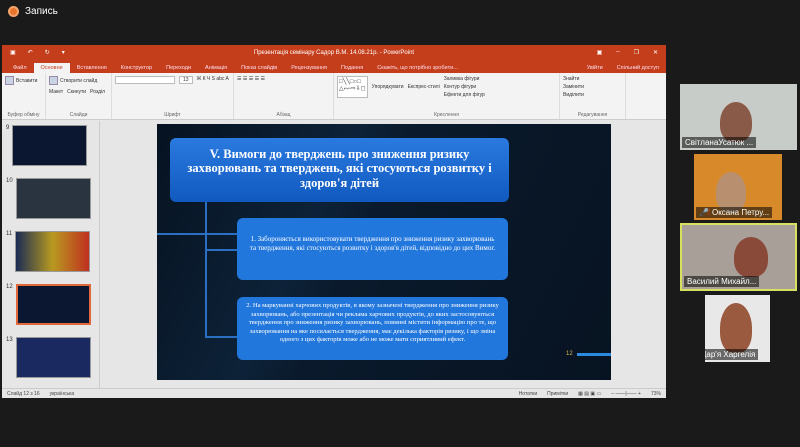 This screenshot has height=447, width=800. Describe the element at coordinates (600, 52) in the screenshot. I see `ribbon-display-icon: ▣` at that location.